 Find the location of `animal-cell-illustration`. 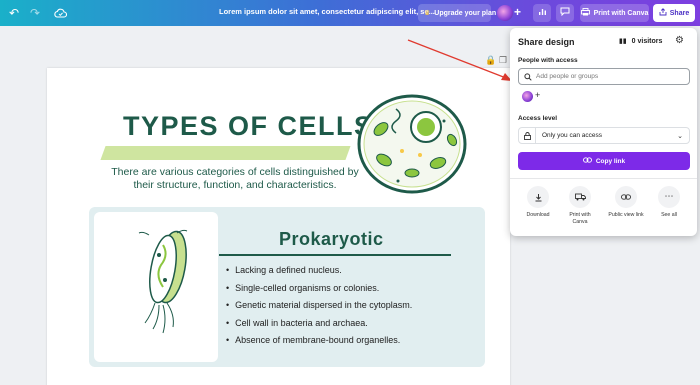

animal-cell-illustration is located at coordinates (412, 144).